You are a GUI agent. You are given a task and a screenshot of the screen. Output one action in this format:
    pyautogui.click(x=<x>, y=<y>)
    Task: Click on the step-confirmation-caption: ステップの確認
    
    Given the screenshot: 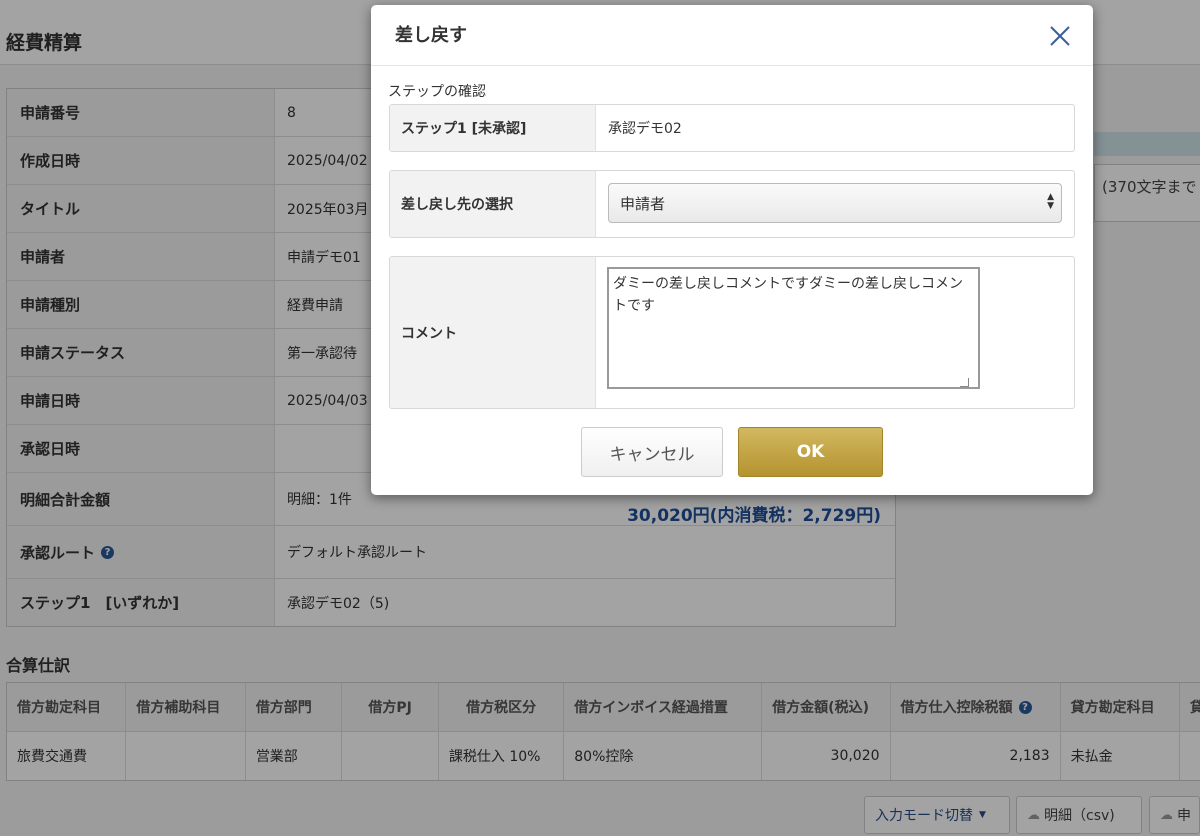 What is the action you would take?
    pyautogui.click(x=437, y=92)
    